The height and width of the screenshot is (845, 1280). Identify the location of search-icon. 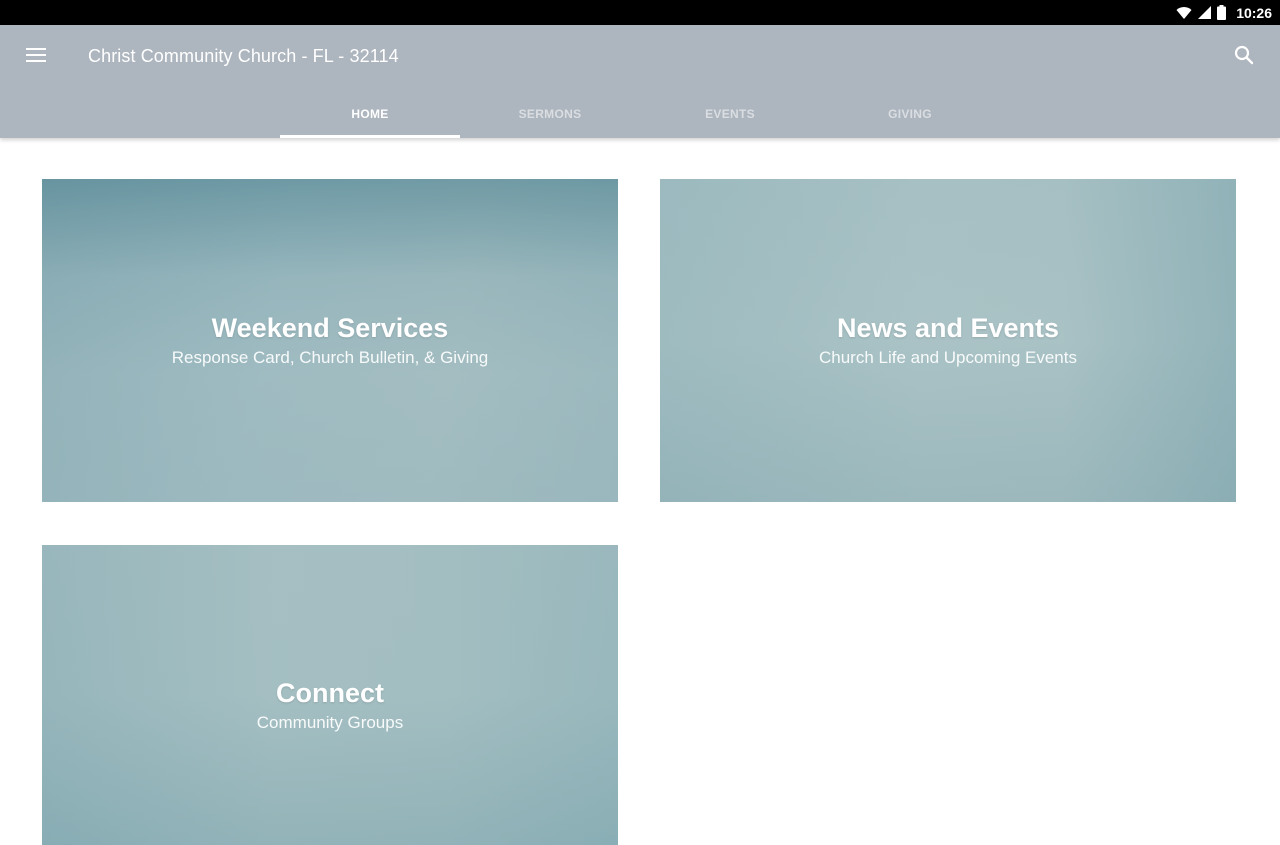
(1244, 57).